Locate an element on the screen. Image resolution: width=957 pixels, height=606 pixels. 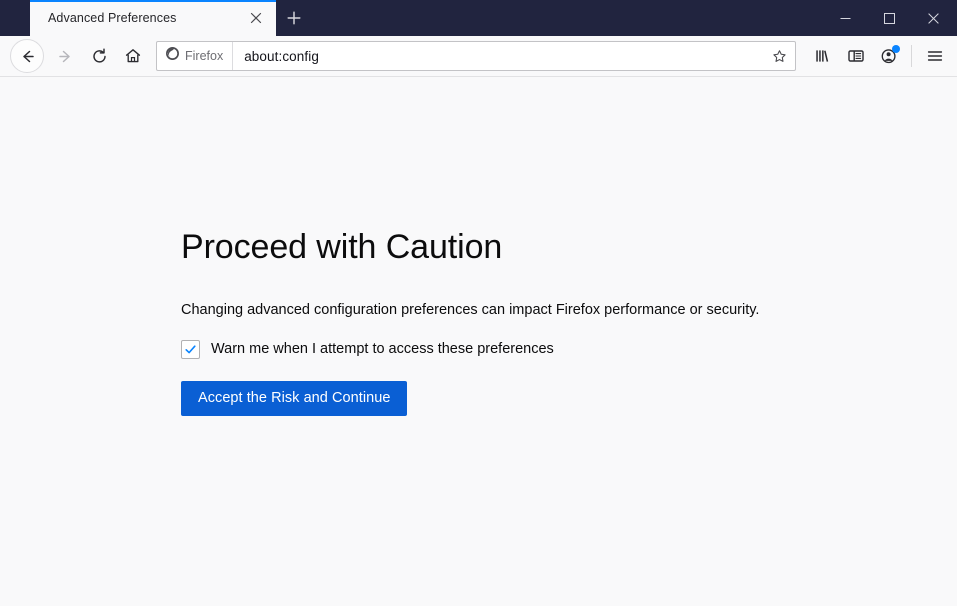
account-notification-badge is located at coordinates (896, 49).